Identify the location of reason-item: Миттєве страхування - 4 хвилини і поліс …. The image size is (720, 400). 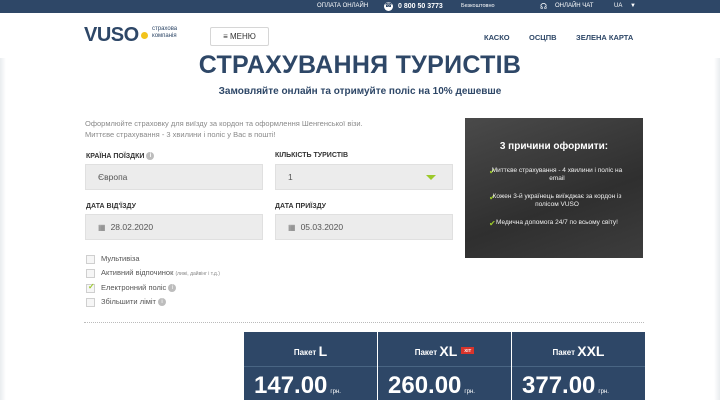
(557, 174).